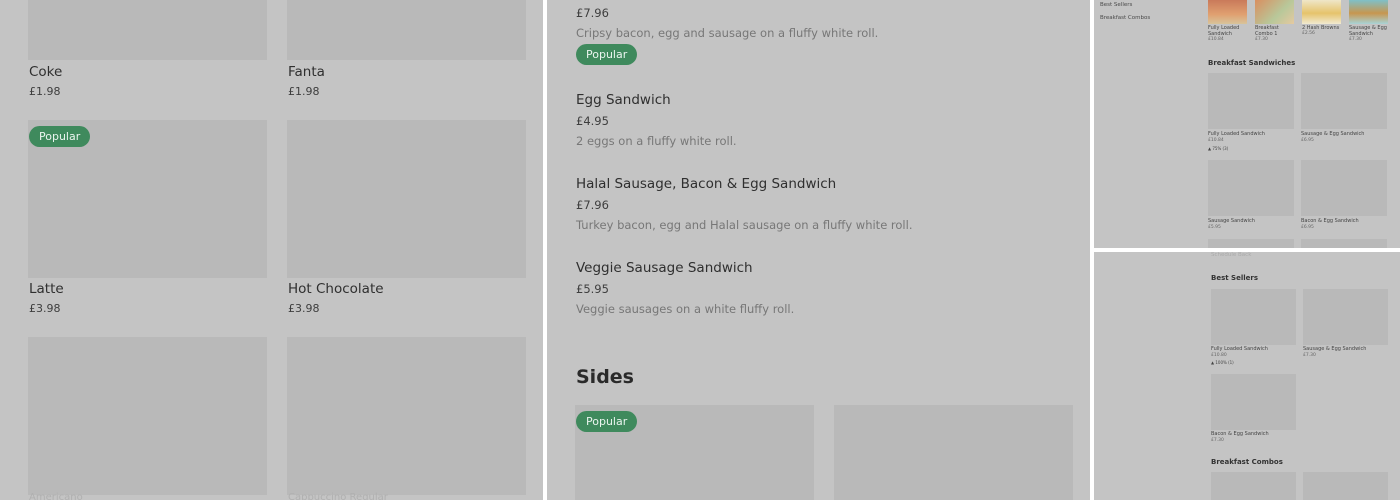  Describe the element at coordinates (338, 496) in the screenshot. I see `menu-item-name: Cappuccino Regular` at that location.